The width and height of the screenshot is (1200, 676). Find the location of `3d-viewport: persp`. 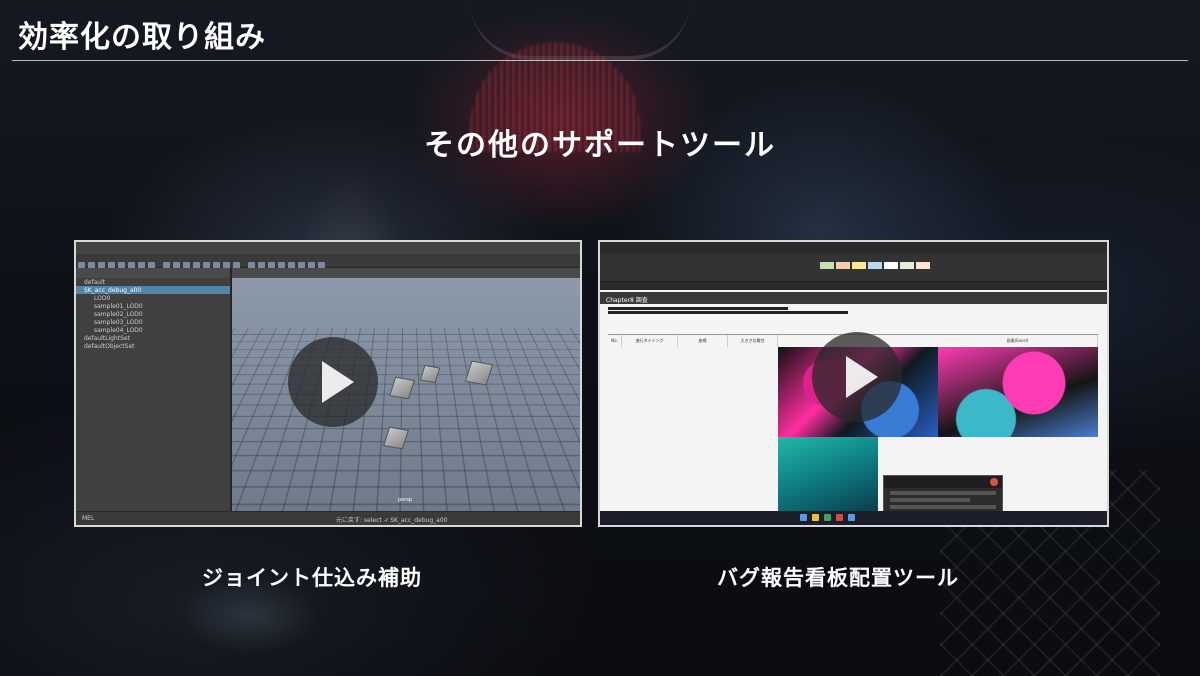

3d-viewport: persp is located at coordinates (406, 389).